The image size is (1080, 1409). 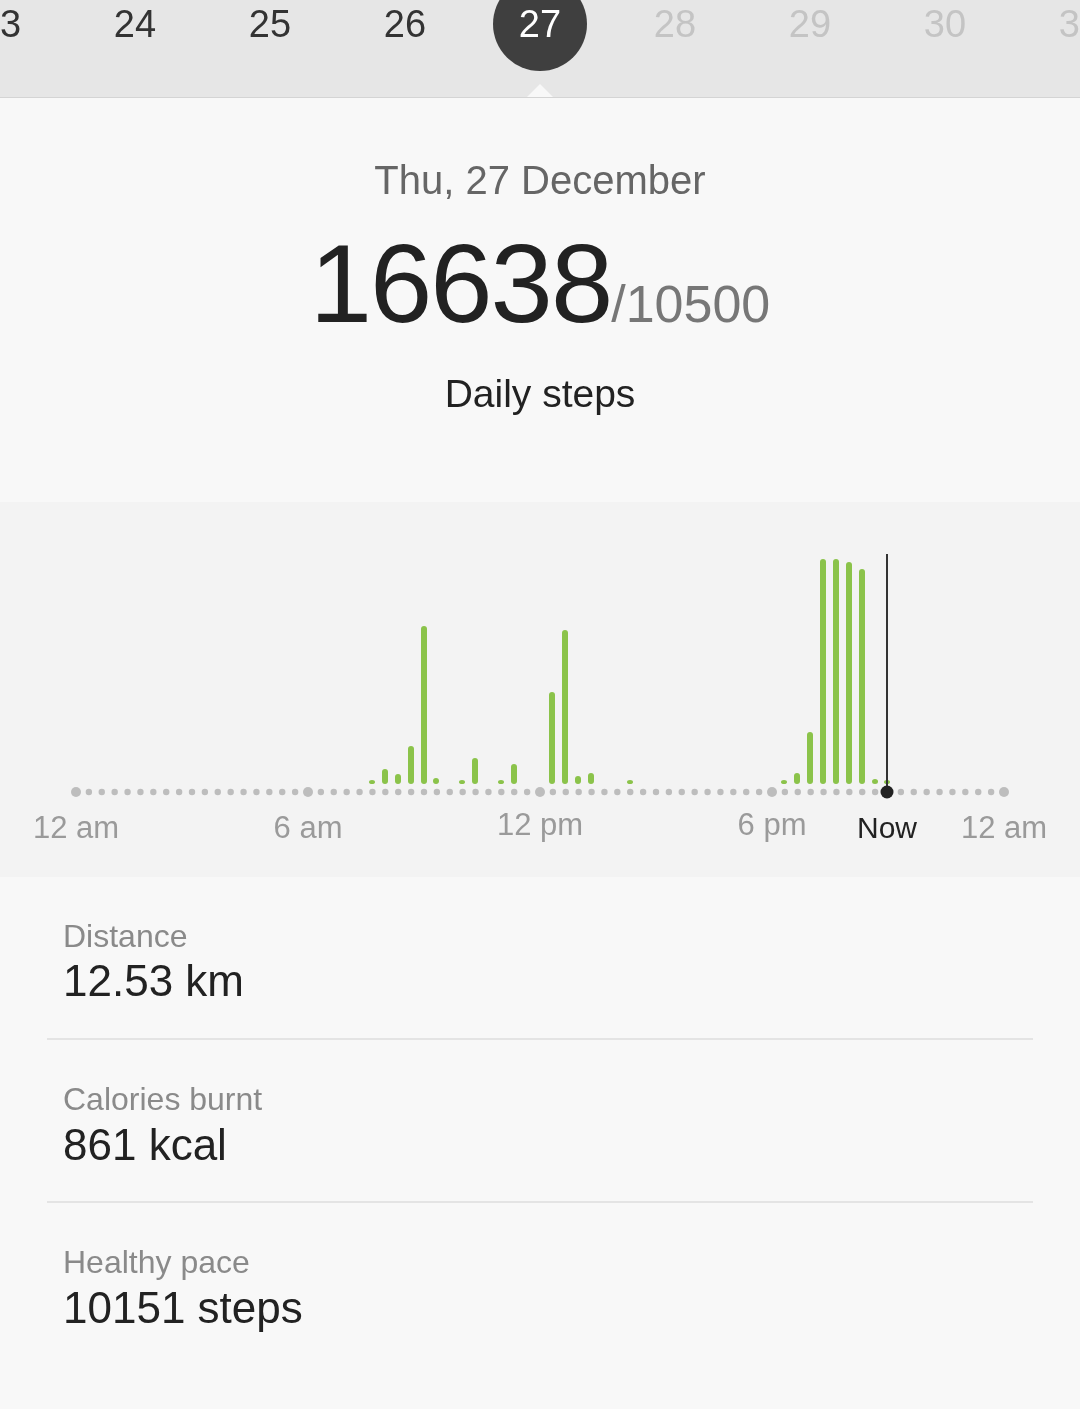 What do you see at coordinates (270, 35) in the screenshot?
I see `date-item: 25` at bounding box center [270, 35].